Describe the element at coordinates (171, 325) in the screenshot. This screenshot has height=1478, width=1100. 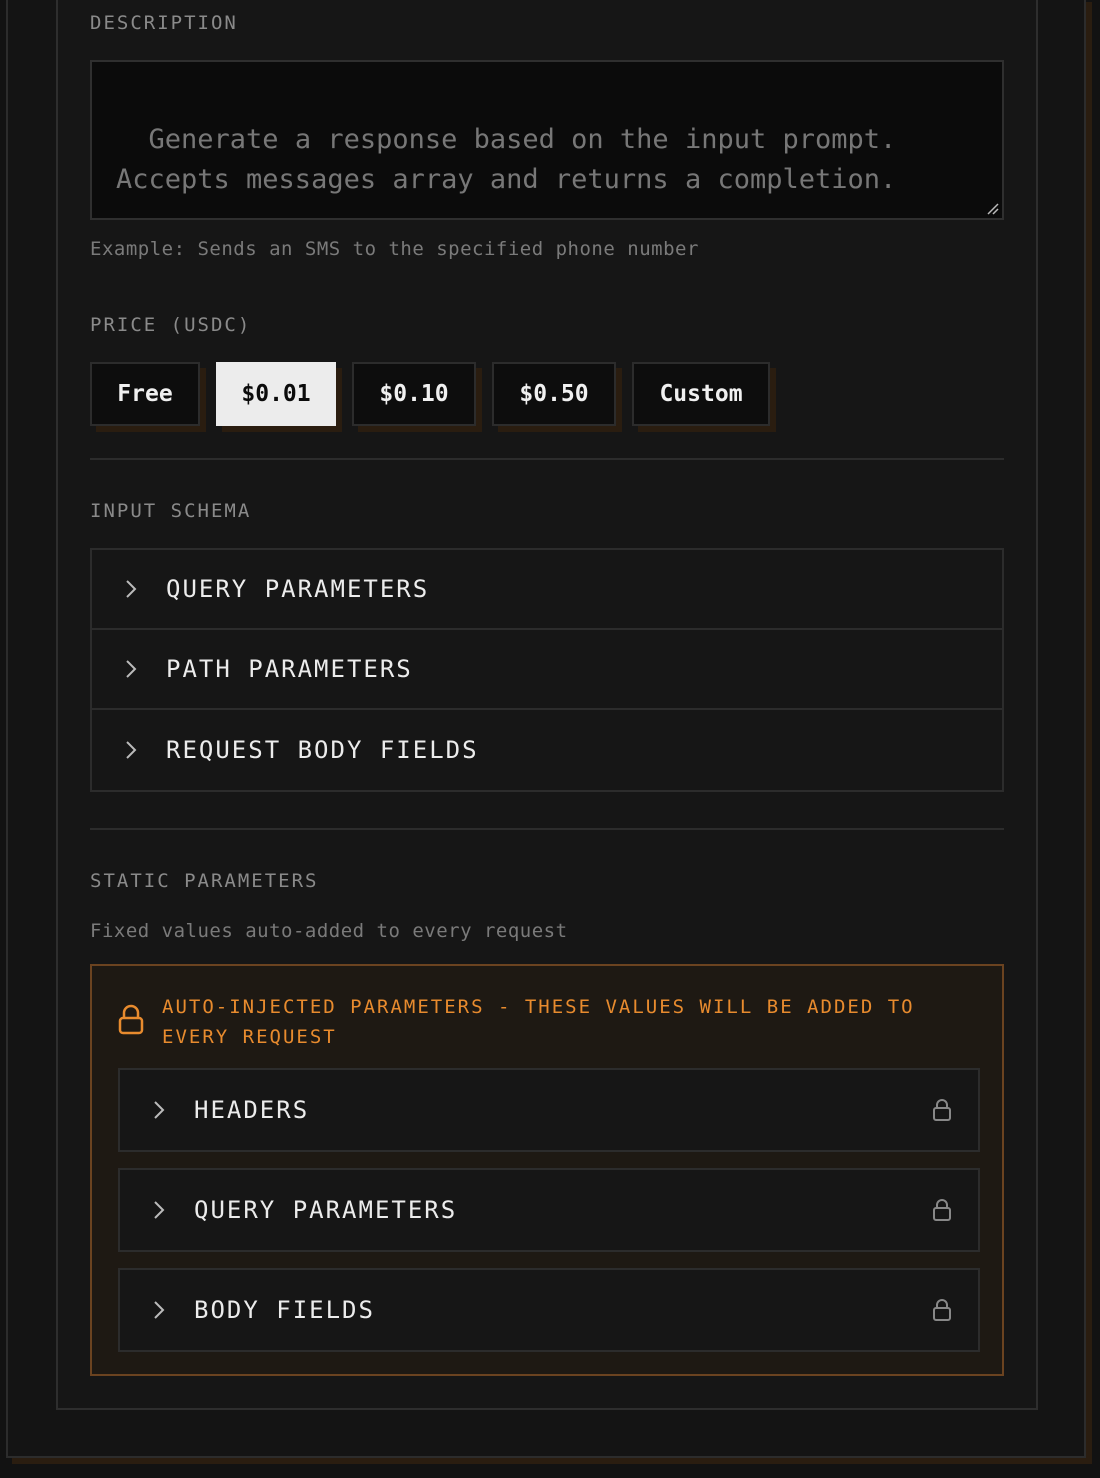
I see `price-label: PRICE (USDC)` at that location.